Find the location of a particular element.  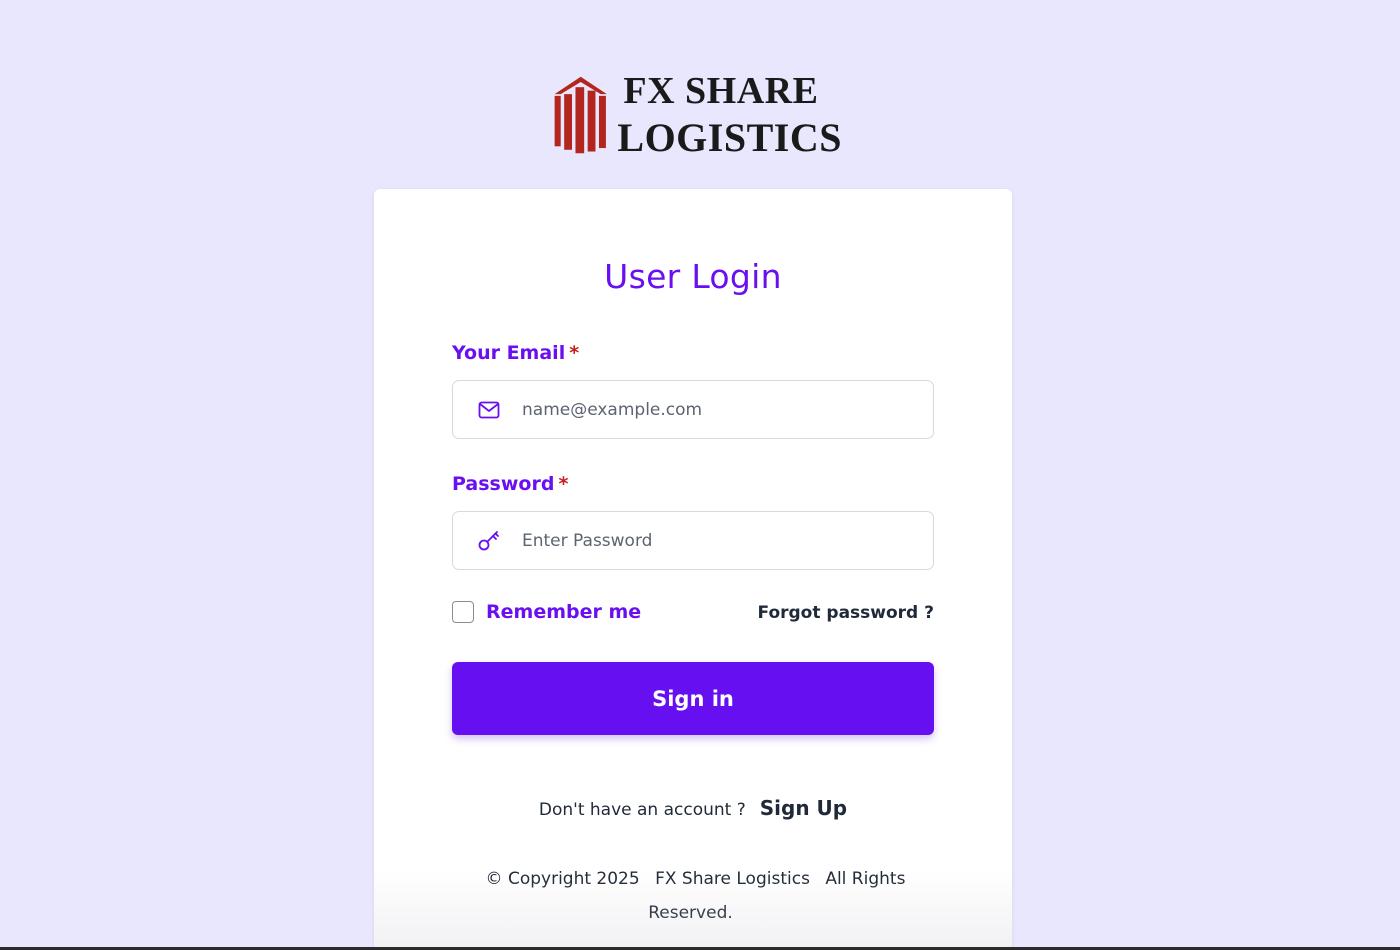

signup-prompt: Don't have an account ? Sign Up is located at coordinates (693, 808).